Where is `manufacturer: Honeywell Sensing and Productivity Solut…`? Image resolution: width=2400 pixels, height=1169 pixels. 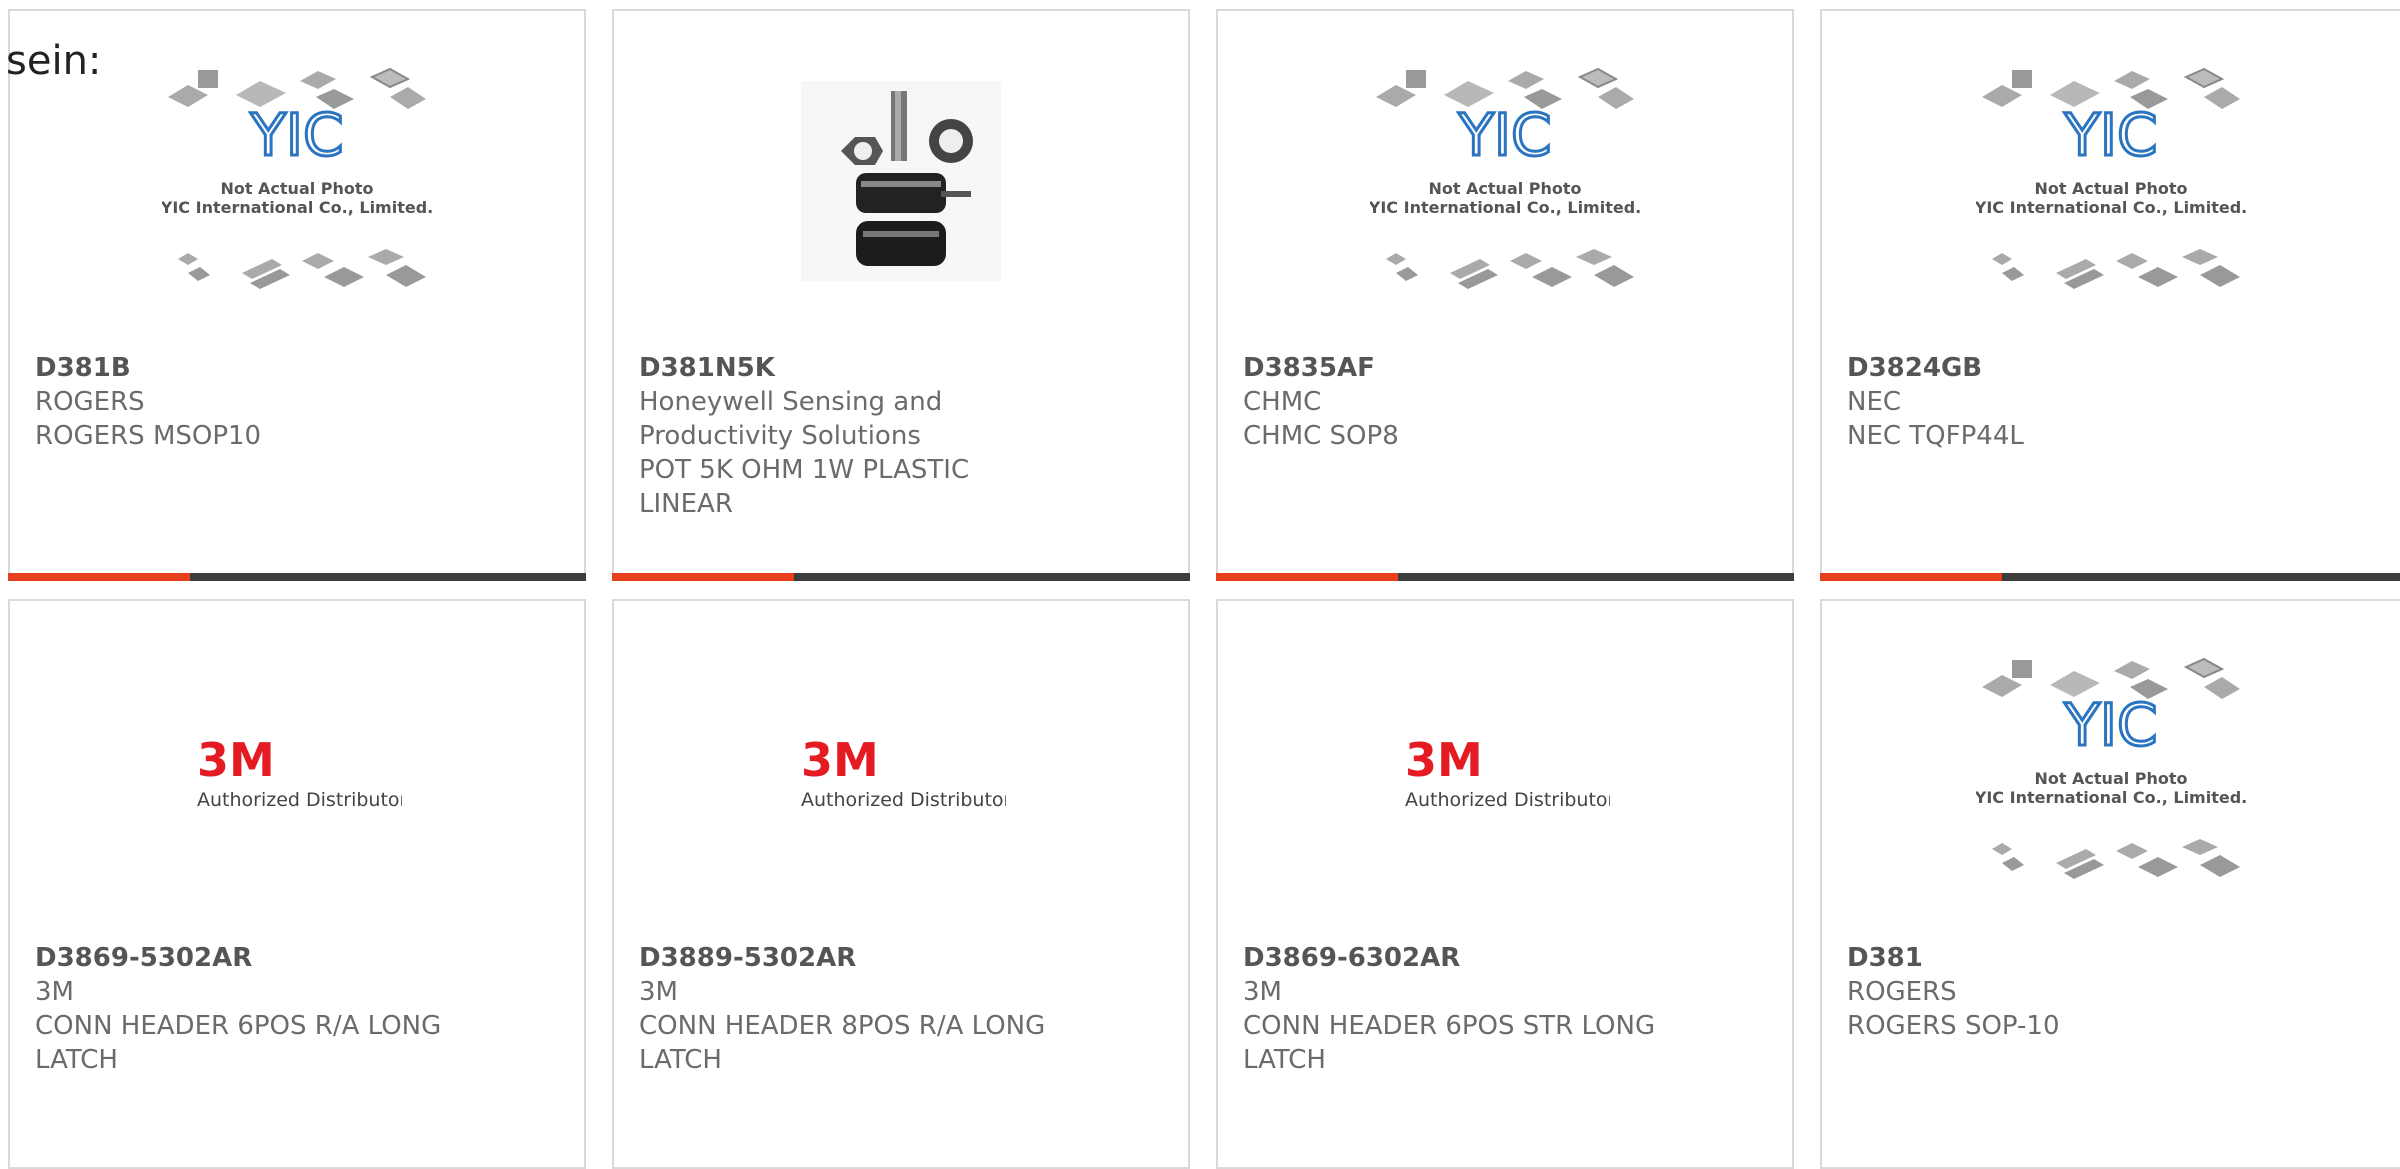
manufacturer: Honeywell Sensing and Productivity Solut… is located at coordinates (791, 419).